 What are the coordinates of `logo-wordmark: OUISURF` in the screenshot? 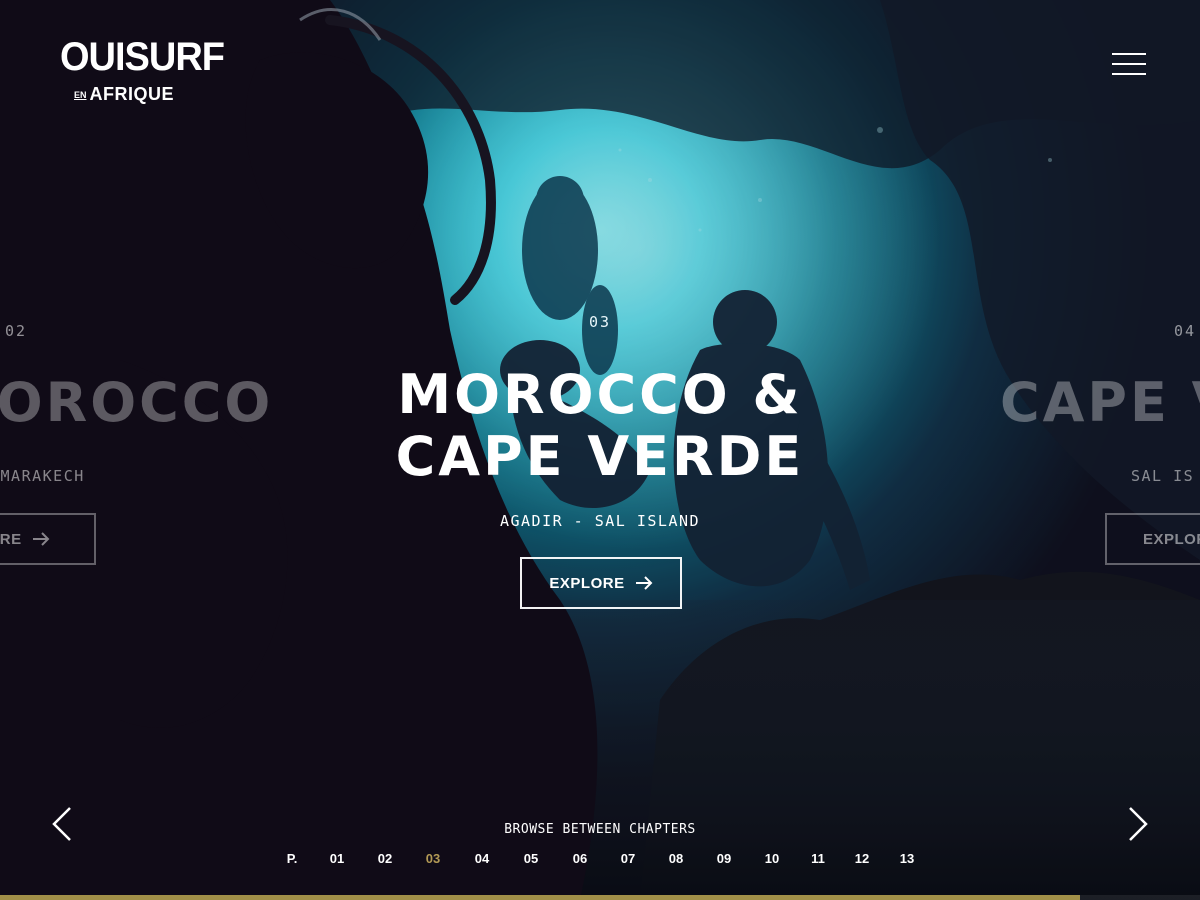 It's located at (142, 57).